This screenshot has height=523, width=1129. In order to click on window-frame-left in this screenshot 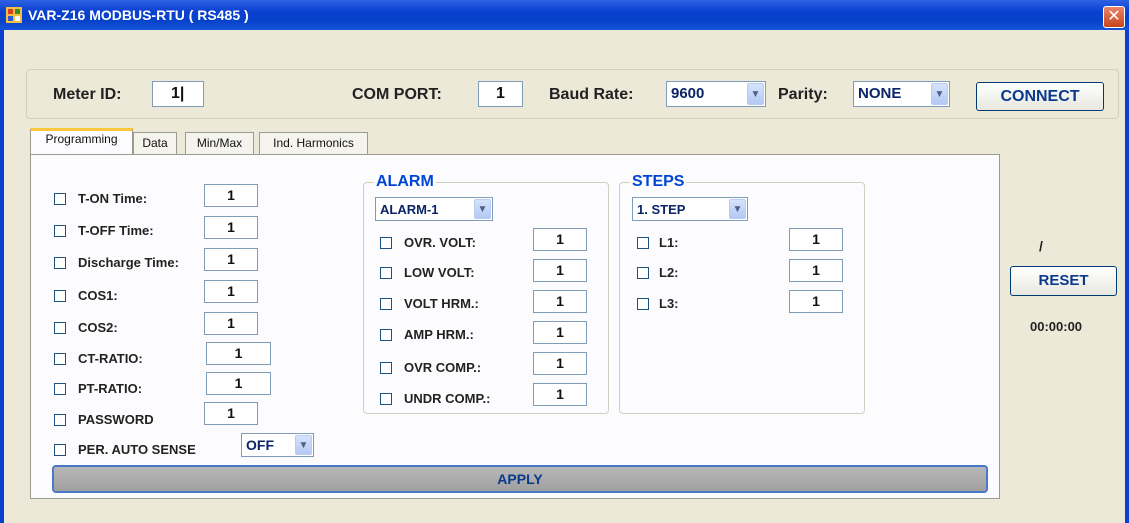, I will do `click(2, 276)`.